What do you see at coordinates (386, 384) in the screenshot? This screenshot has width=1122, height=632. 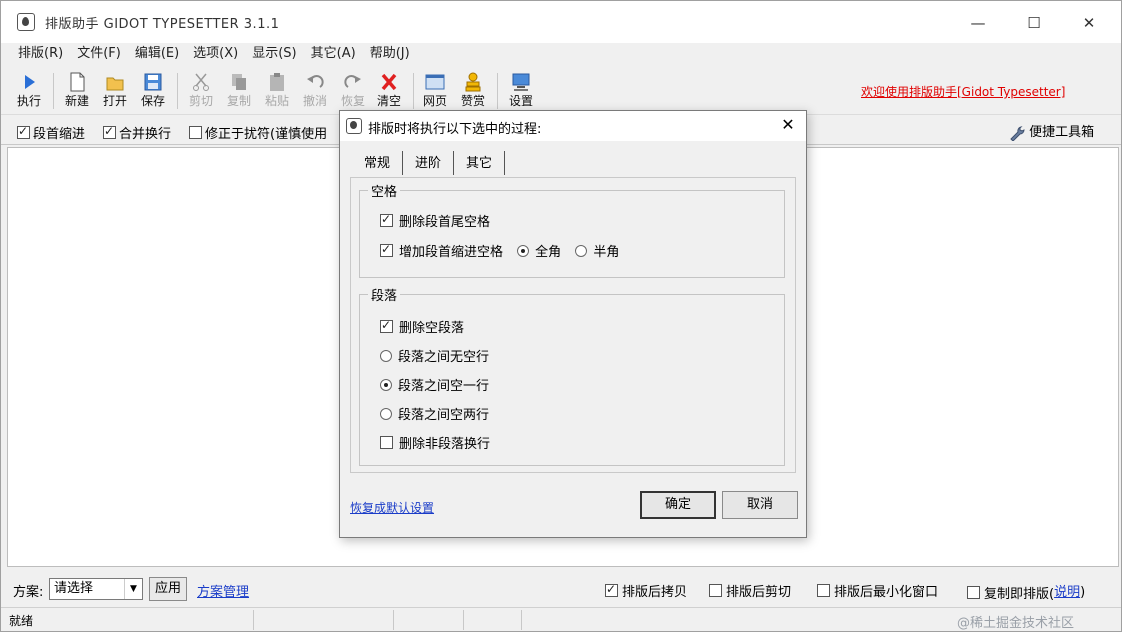 I see `one-blank-radio` at bounding box center [386, 384].